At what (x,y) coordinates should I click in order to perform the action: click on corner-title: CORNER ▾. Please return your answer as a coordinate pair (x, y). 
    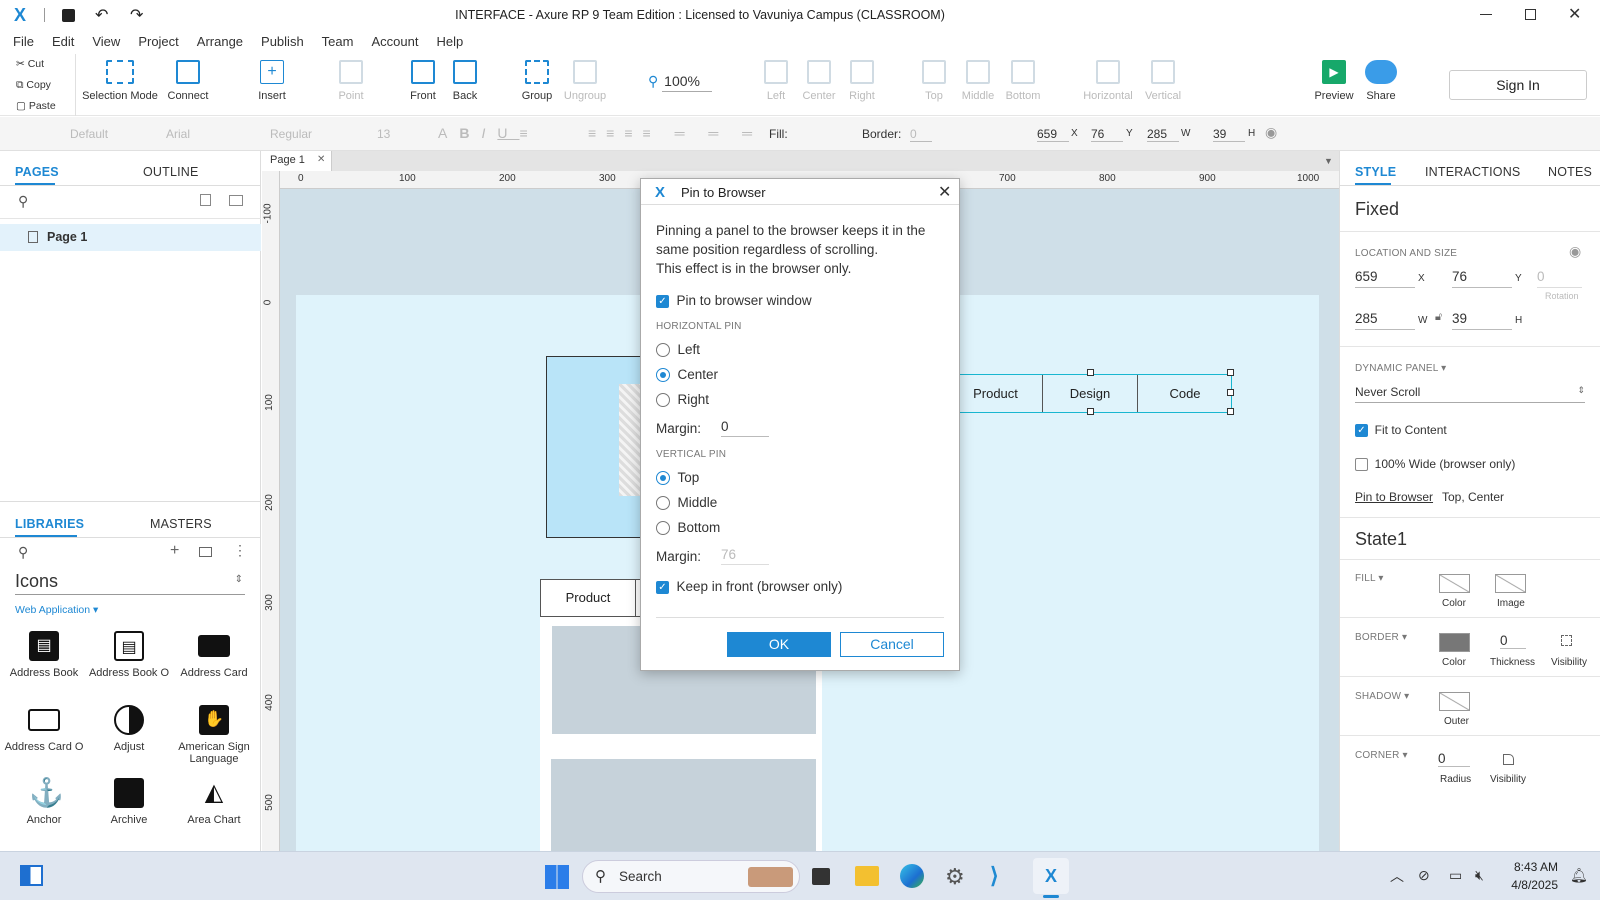
    Looking at the image, I should click on (1381, 755).